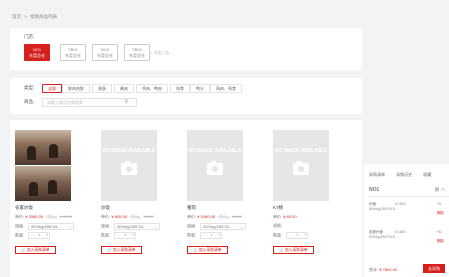  I want to click on photo-figure, so click(33, 189).